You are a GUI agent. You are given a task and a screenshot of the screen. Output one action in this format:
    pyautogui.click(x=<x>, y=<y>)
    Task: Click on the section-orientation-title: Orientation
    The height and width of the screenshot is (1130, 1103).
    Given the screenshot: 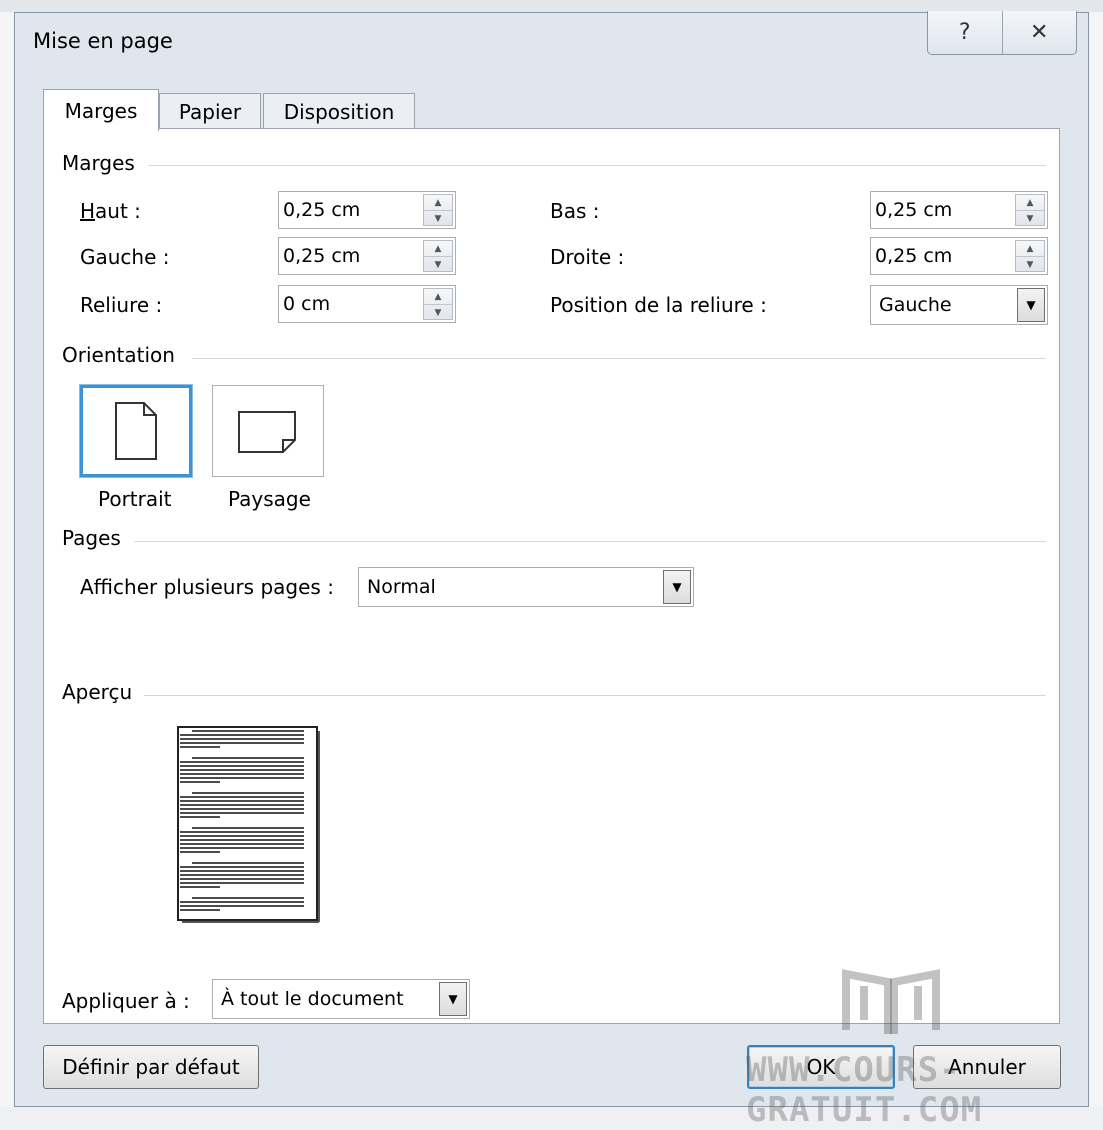 What is the action you would take?
    pyautogui.click(x=118, y=355)
    